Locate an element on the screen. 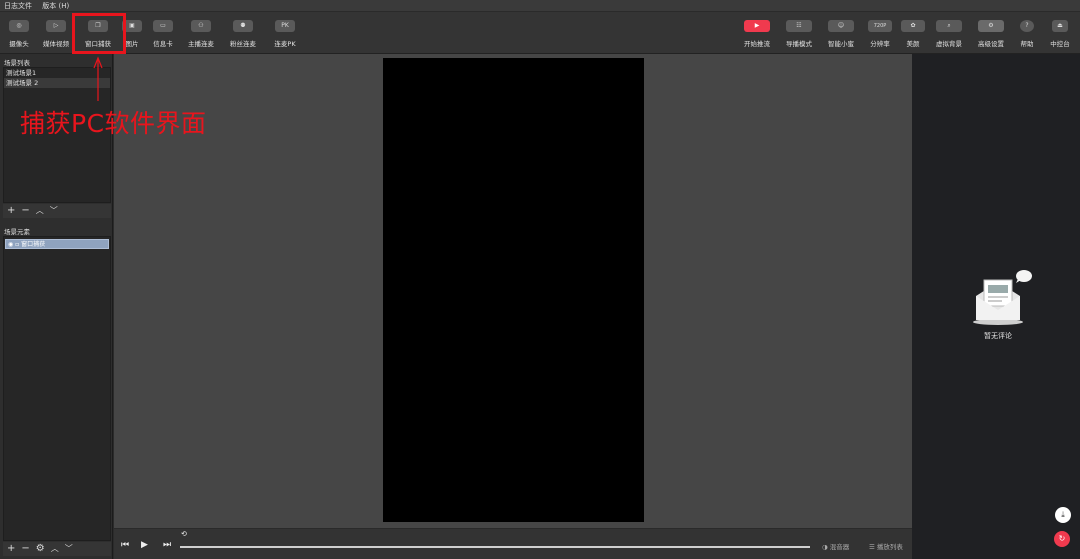  beauty-icon: ✿ is located at coordinates (913, 26).